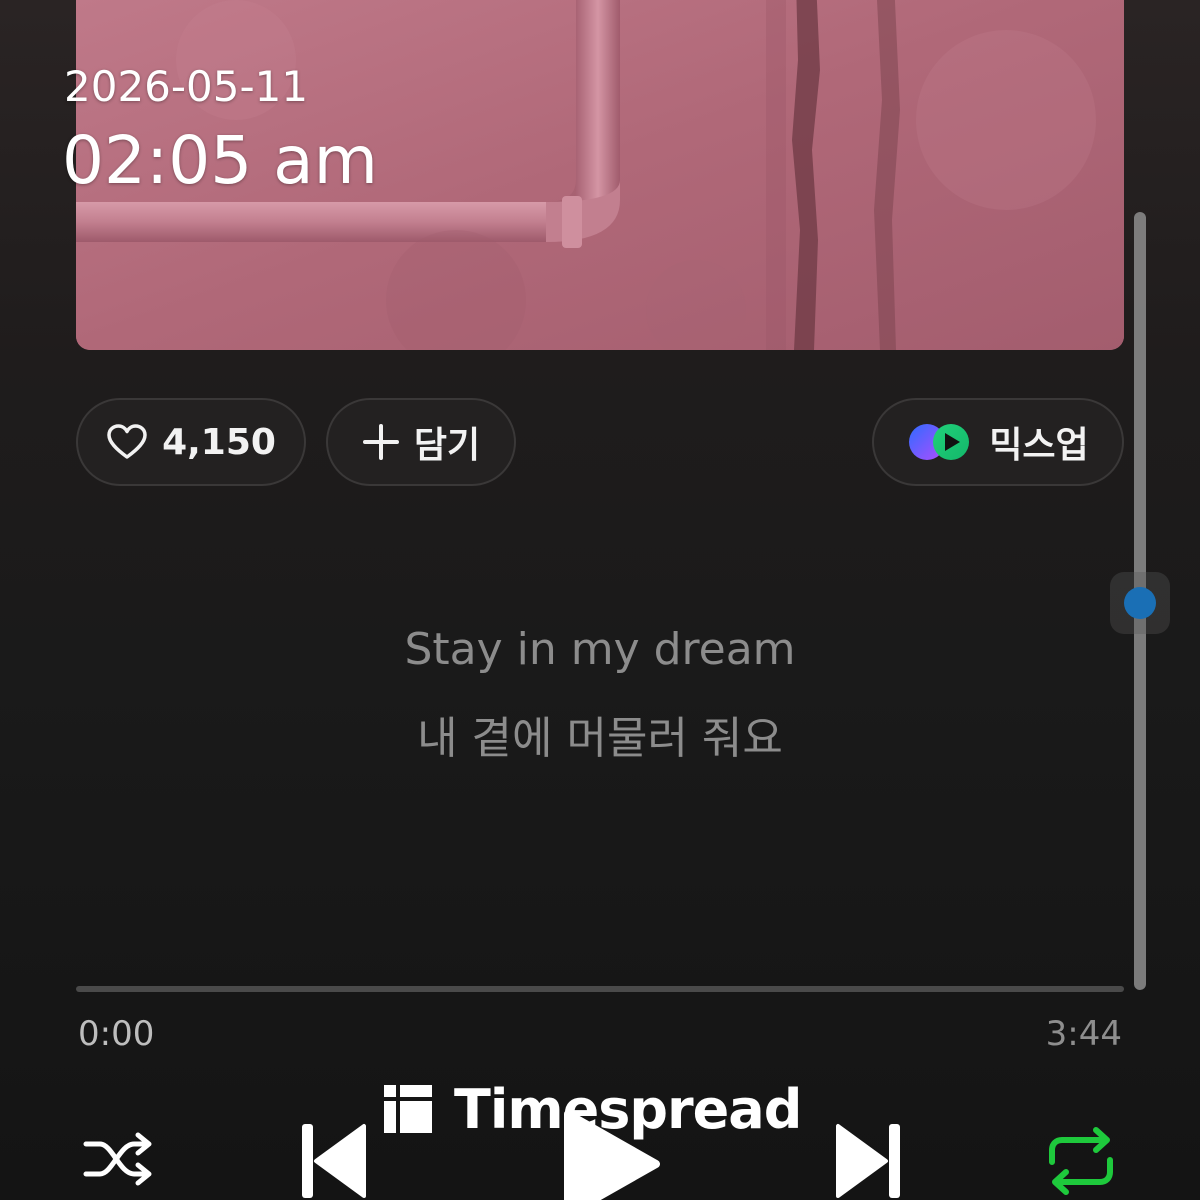  Describe the element at coordinates (381, 442) in the screenshot. I see `plus-icon` at that location.